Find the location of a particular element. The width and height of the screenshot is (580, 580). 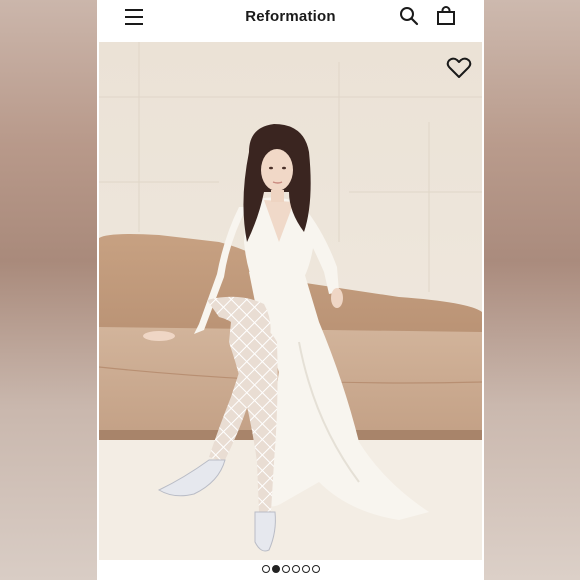

image-pagination is located at coordinates (290, 569).